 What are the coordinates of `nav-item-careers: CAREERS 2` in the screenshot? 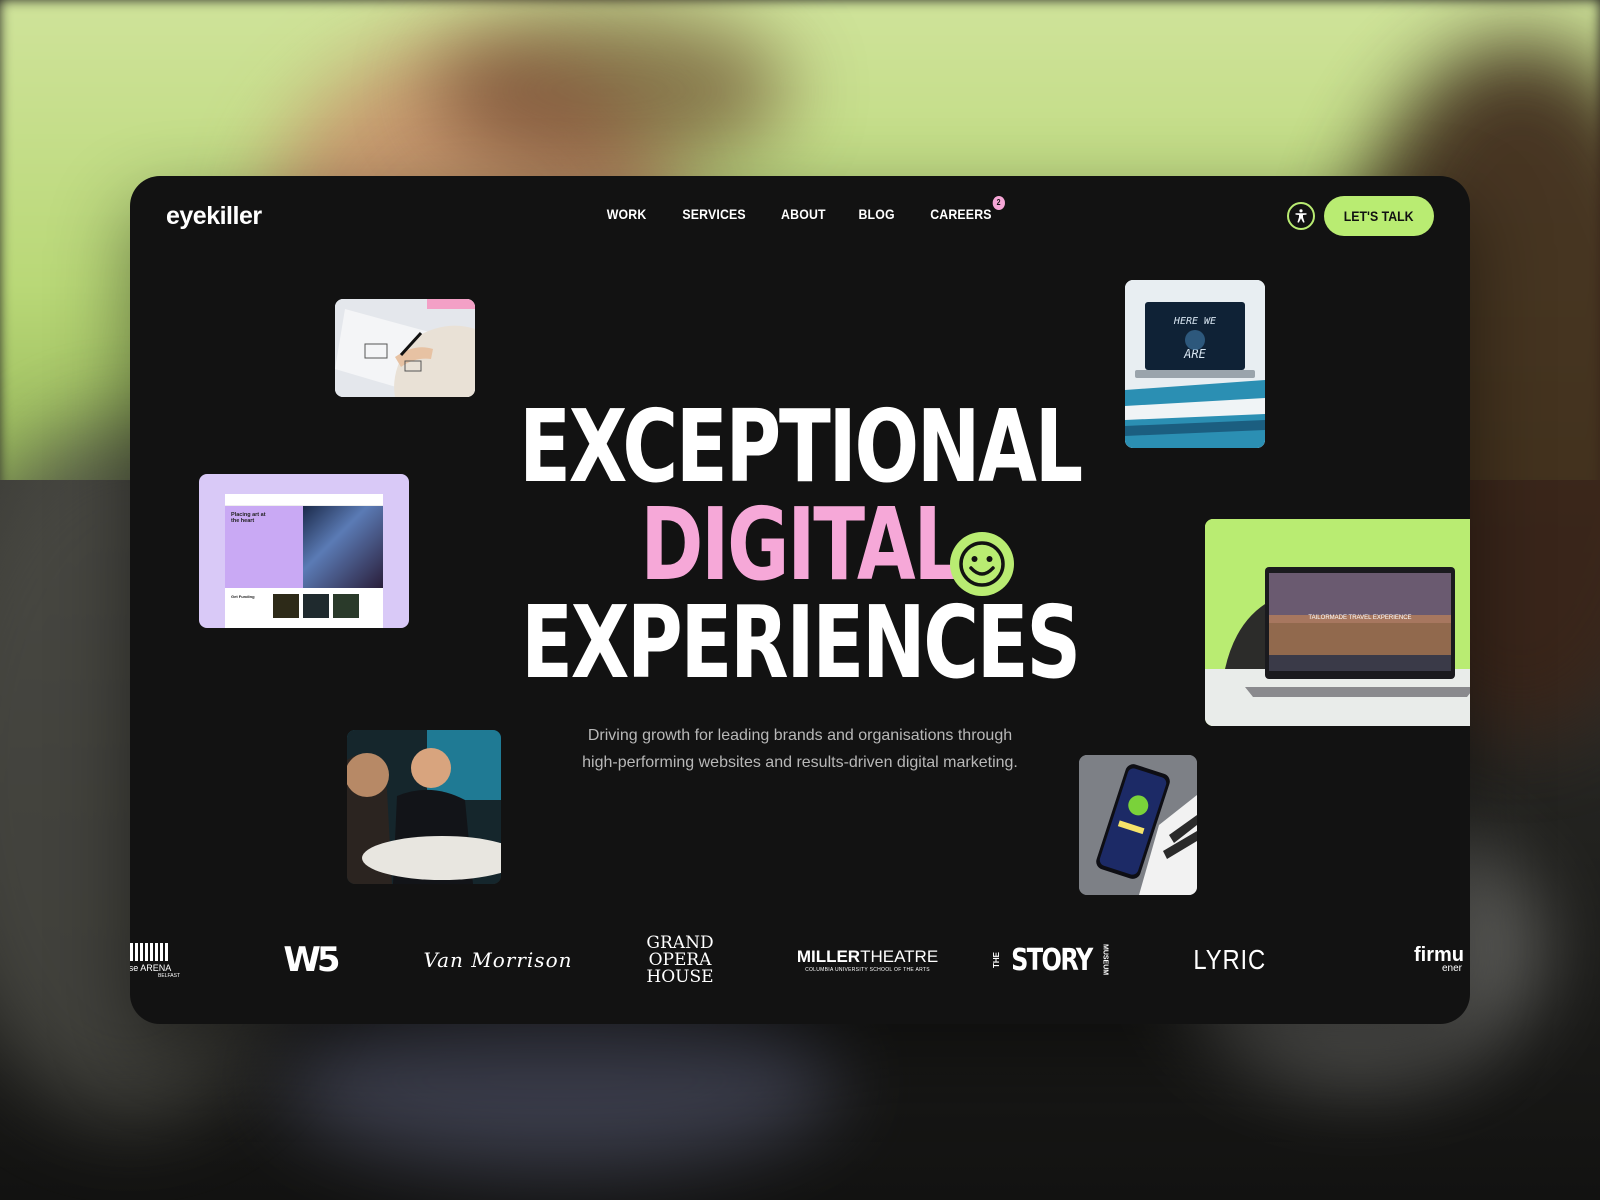 It's located at (967, 209).